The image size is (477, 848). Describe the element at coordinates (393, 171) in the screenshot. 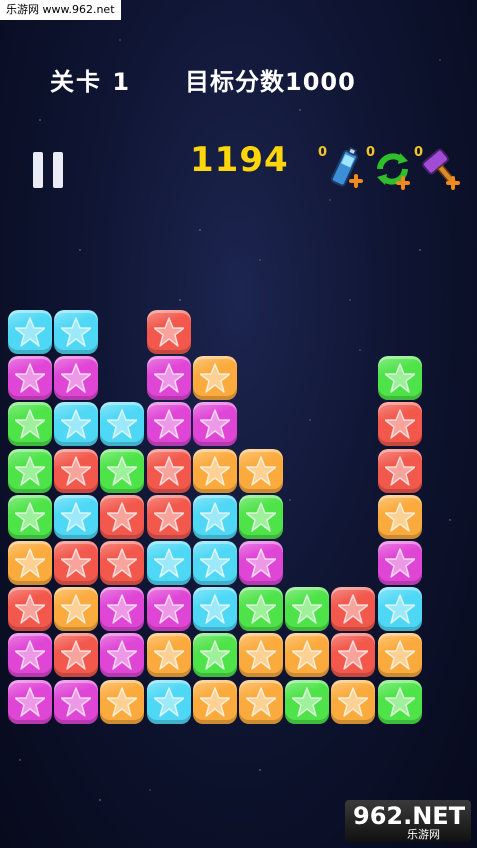

I see `refresh-plus-icon` at that location.